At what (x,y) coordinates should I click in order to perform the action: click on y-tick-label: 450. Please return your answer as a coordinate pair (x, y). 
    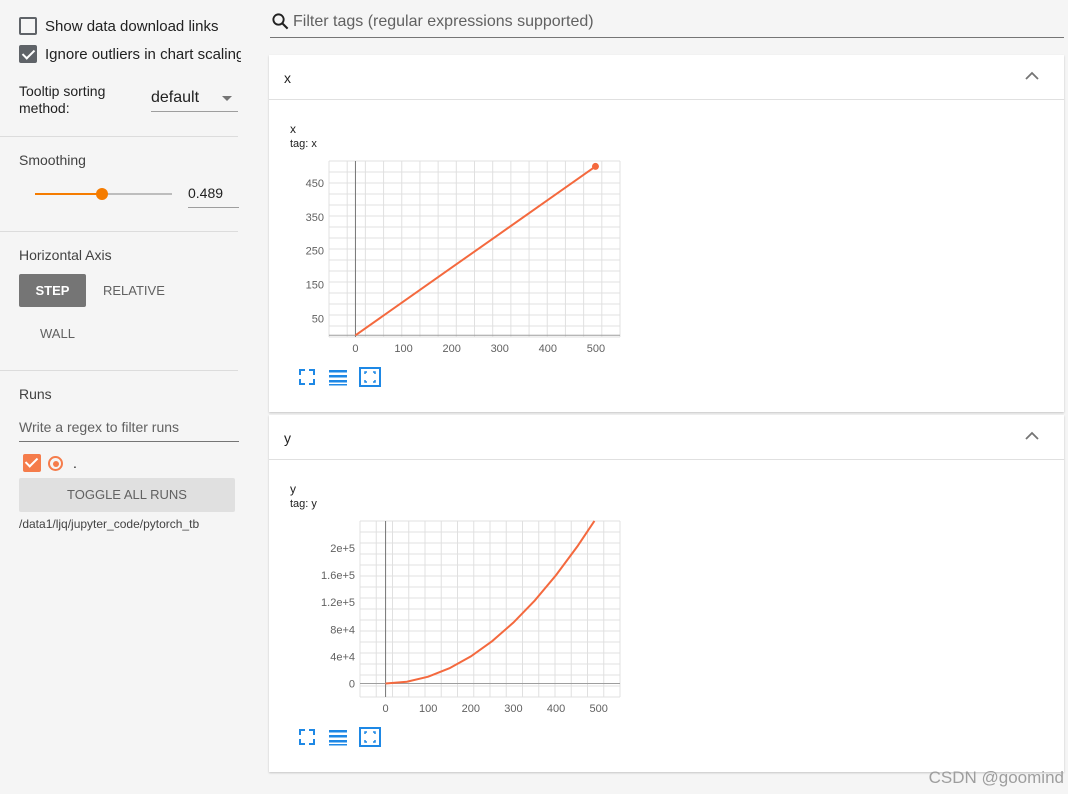
    Looking at the image, I should click on (315, 184).